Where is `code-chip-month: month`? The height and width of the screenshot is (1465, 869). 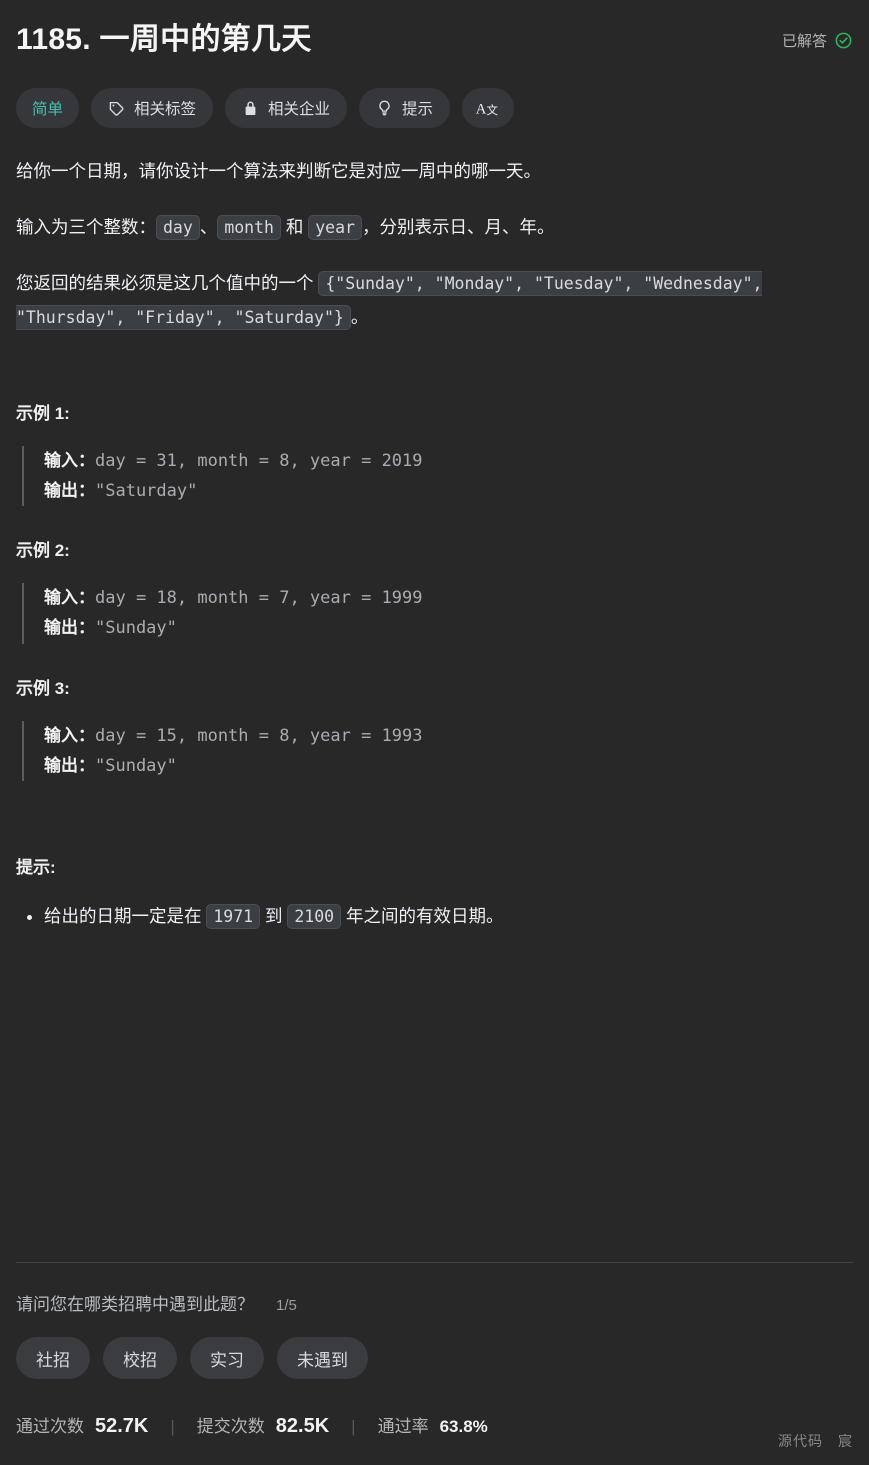 code-chip-month: month is located at coordinates (249, 228).